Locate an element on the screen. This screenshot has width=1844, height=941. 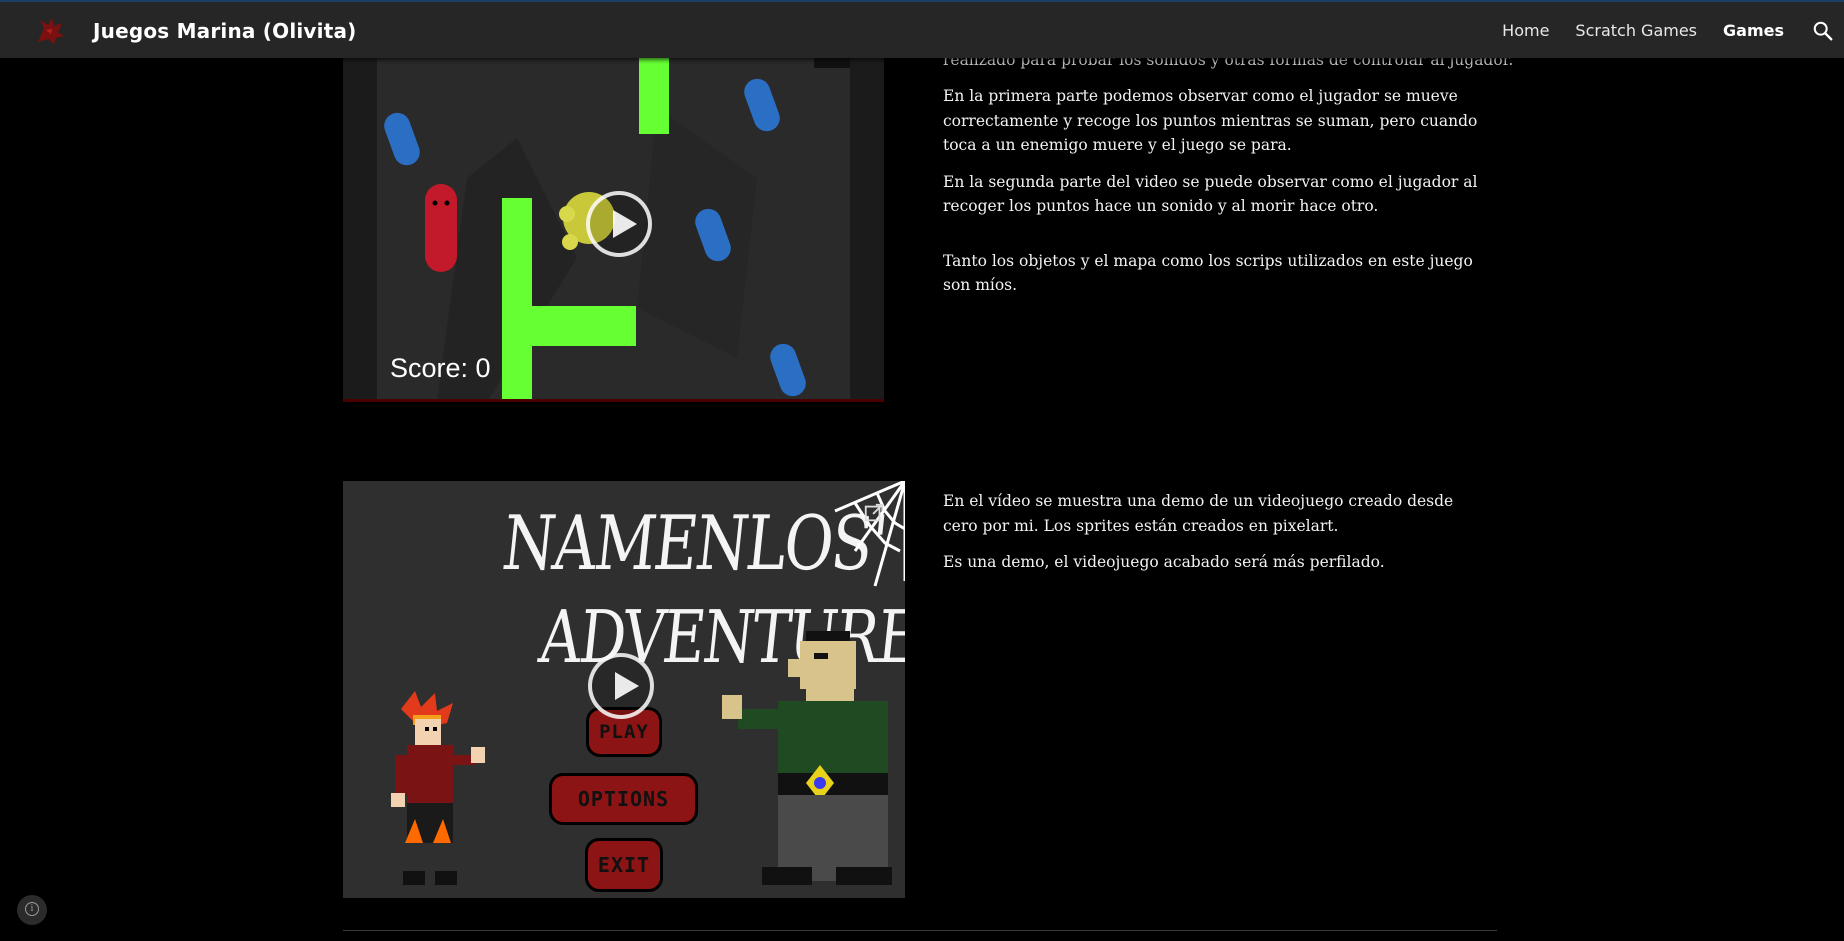
villain-sprite is located at coordinates (807, 758).